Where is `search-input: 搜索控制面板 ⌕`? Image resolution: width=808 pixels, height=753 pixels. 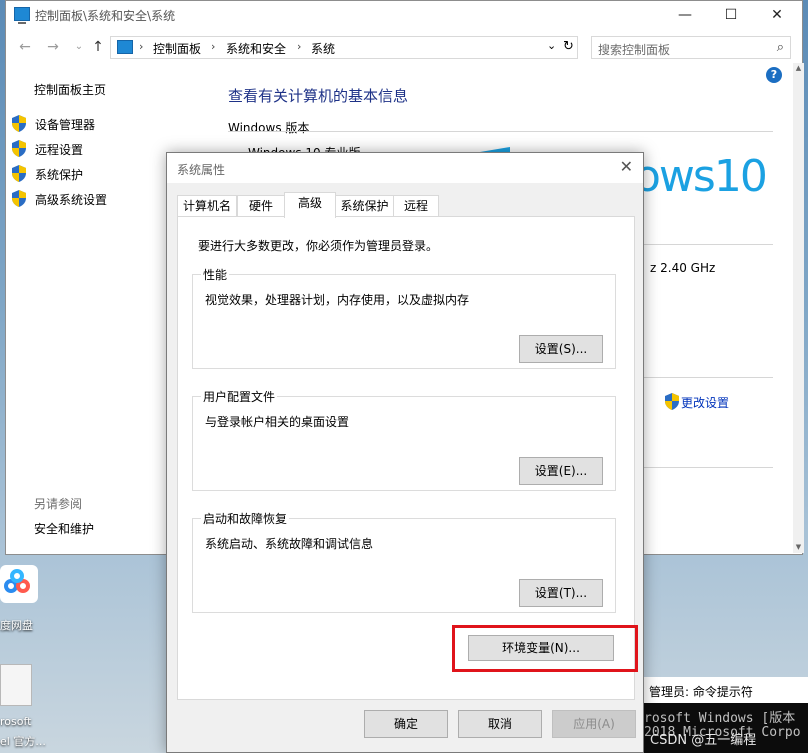 search-input: 搜索控制面板 ⌕ is located at coordinates (691, 47).